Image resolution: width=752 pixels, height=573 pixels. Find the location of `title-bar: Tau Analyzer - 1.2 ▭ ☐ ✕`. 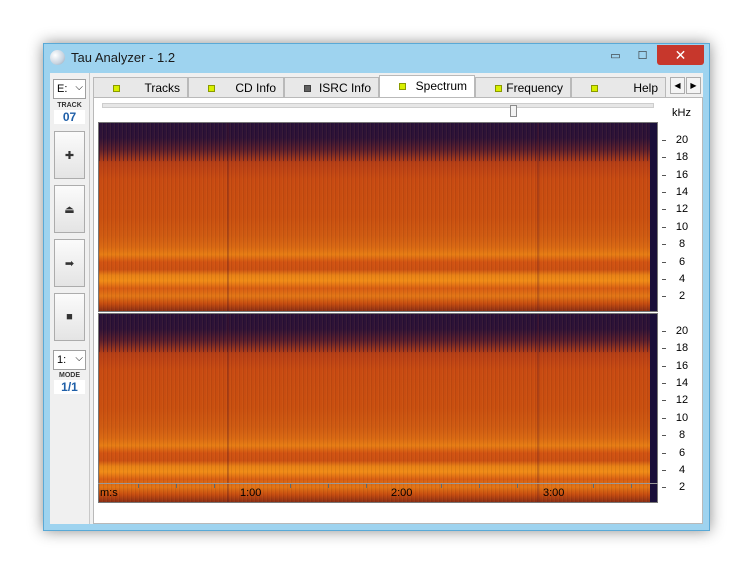

title-bar: Tau Analyzer - 1.2 ▭ ☐ ✕ is located at coordinates (376, 58).